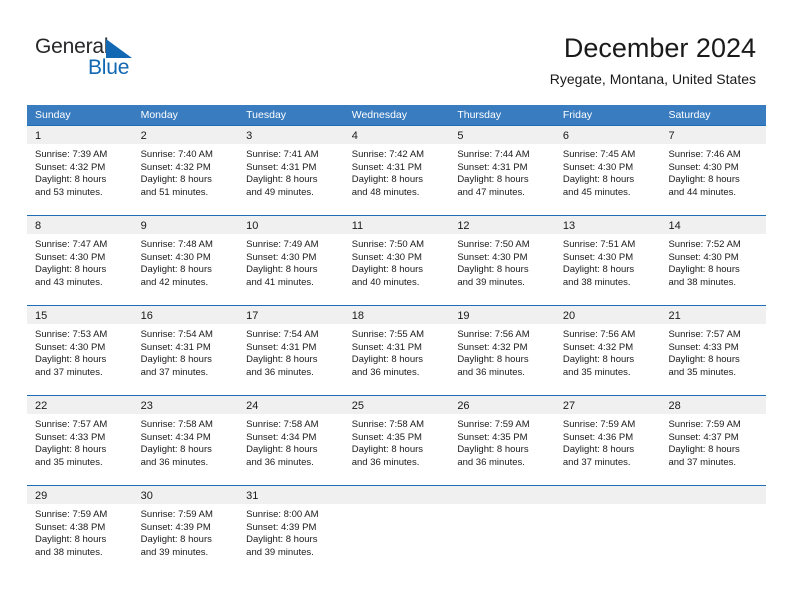  Describe the element at coordinates (702, 192) in the screenshot. I see `daylight-text-line2: and 44 minutes.` at that location.